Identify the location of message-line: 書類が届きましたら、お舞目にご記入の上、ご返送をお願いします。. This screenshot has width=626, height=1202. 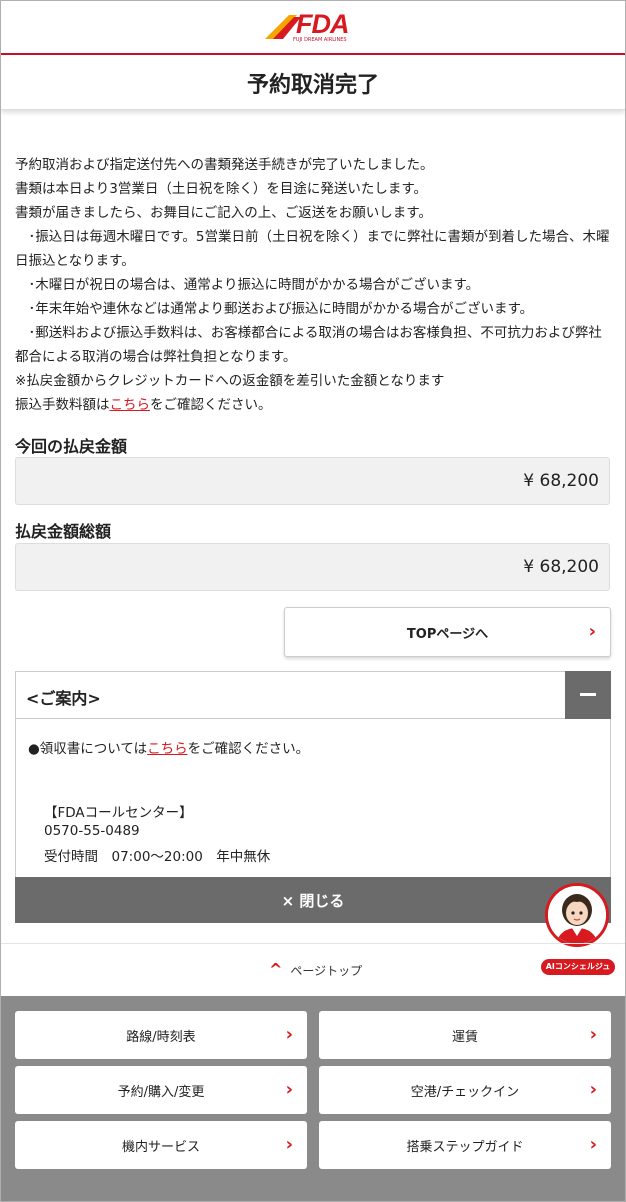
(223, 213).